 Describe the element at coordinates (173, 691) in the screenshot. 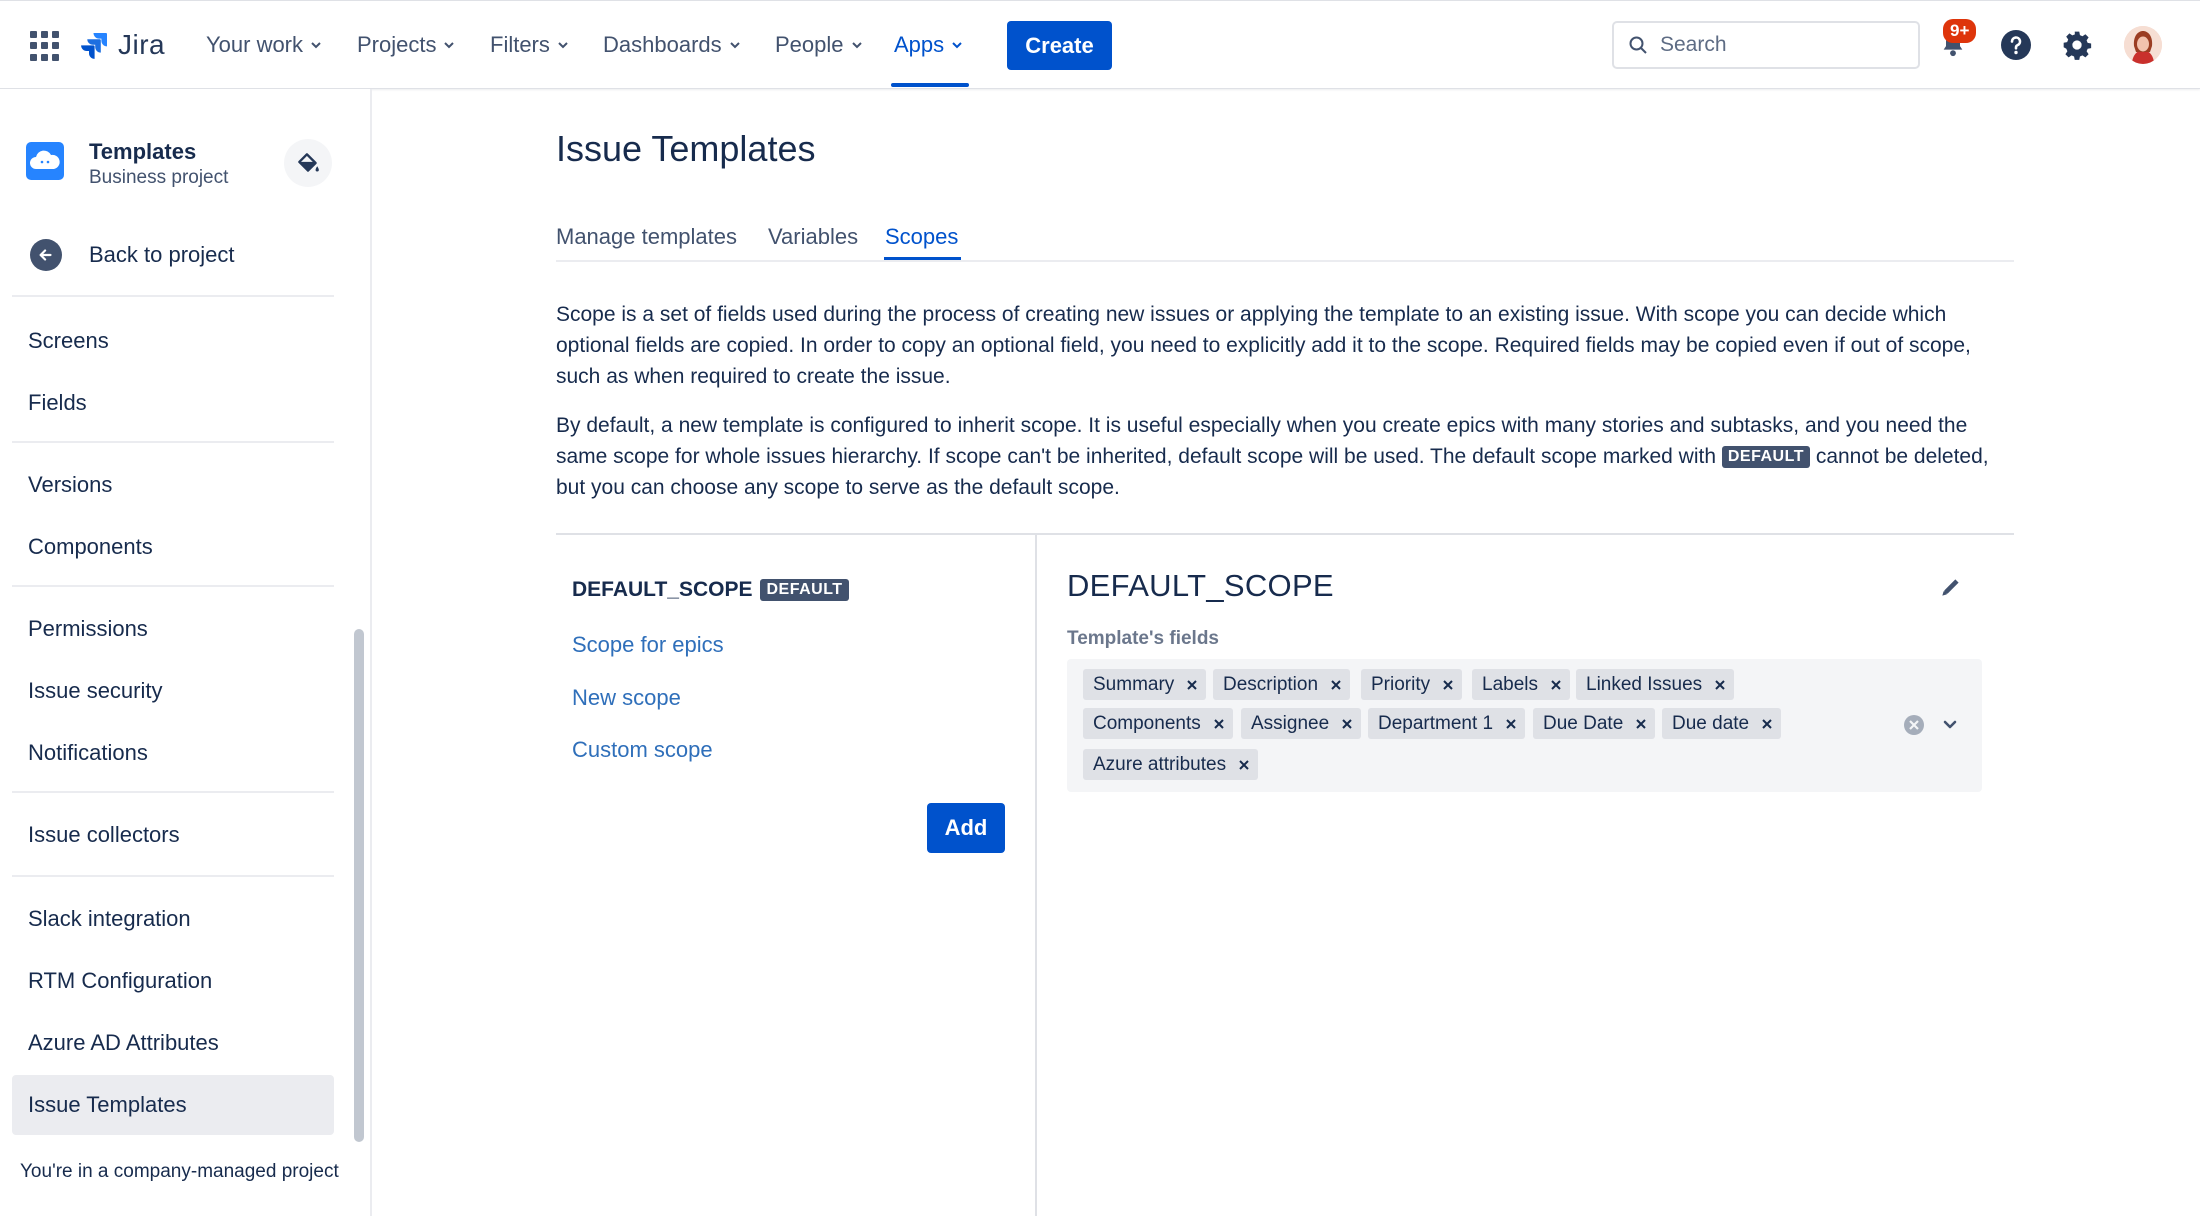

I see `sidebar-item-issue-security: Issue security` at that location.